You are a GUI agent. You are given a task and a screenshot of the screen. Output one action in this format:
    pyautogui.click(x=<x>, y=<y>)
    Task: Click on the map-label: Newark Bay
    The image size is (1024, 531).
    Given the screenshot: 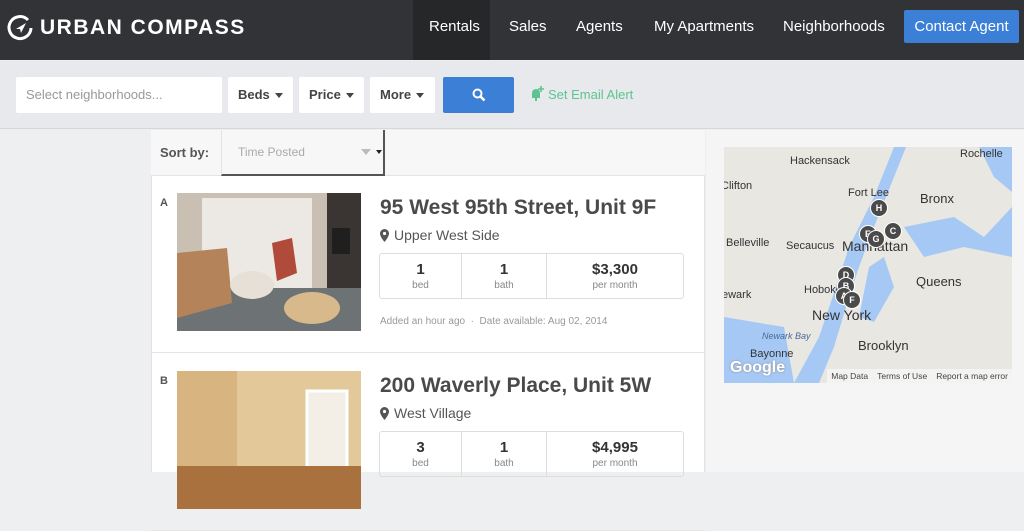 What is the action you would take?
    pyautogui.click(x=786, y=336)
    